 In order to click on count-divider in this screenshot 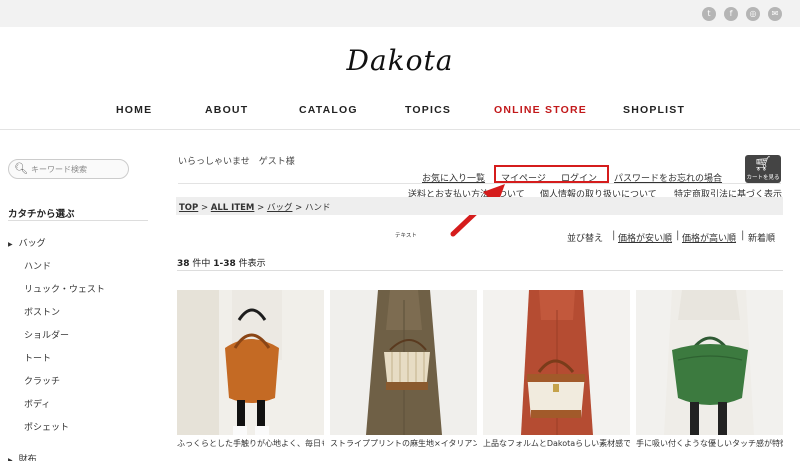, I will do `click(480, 270)`.